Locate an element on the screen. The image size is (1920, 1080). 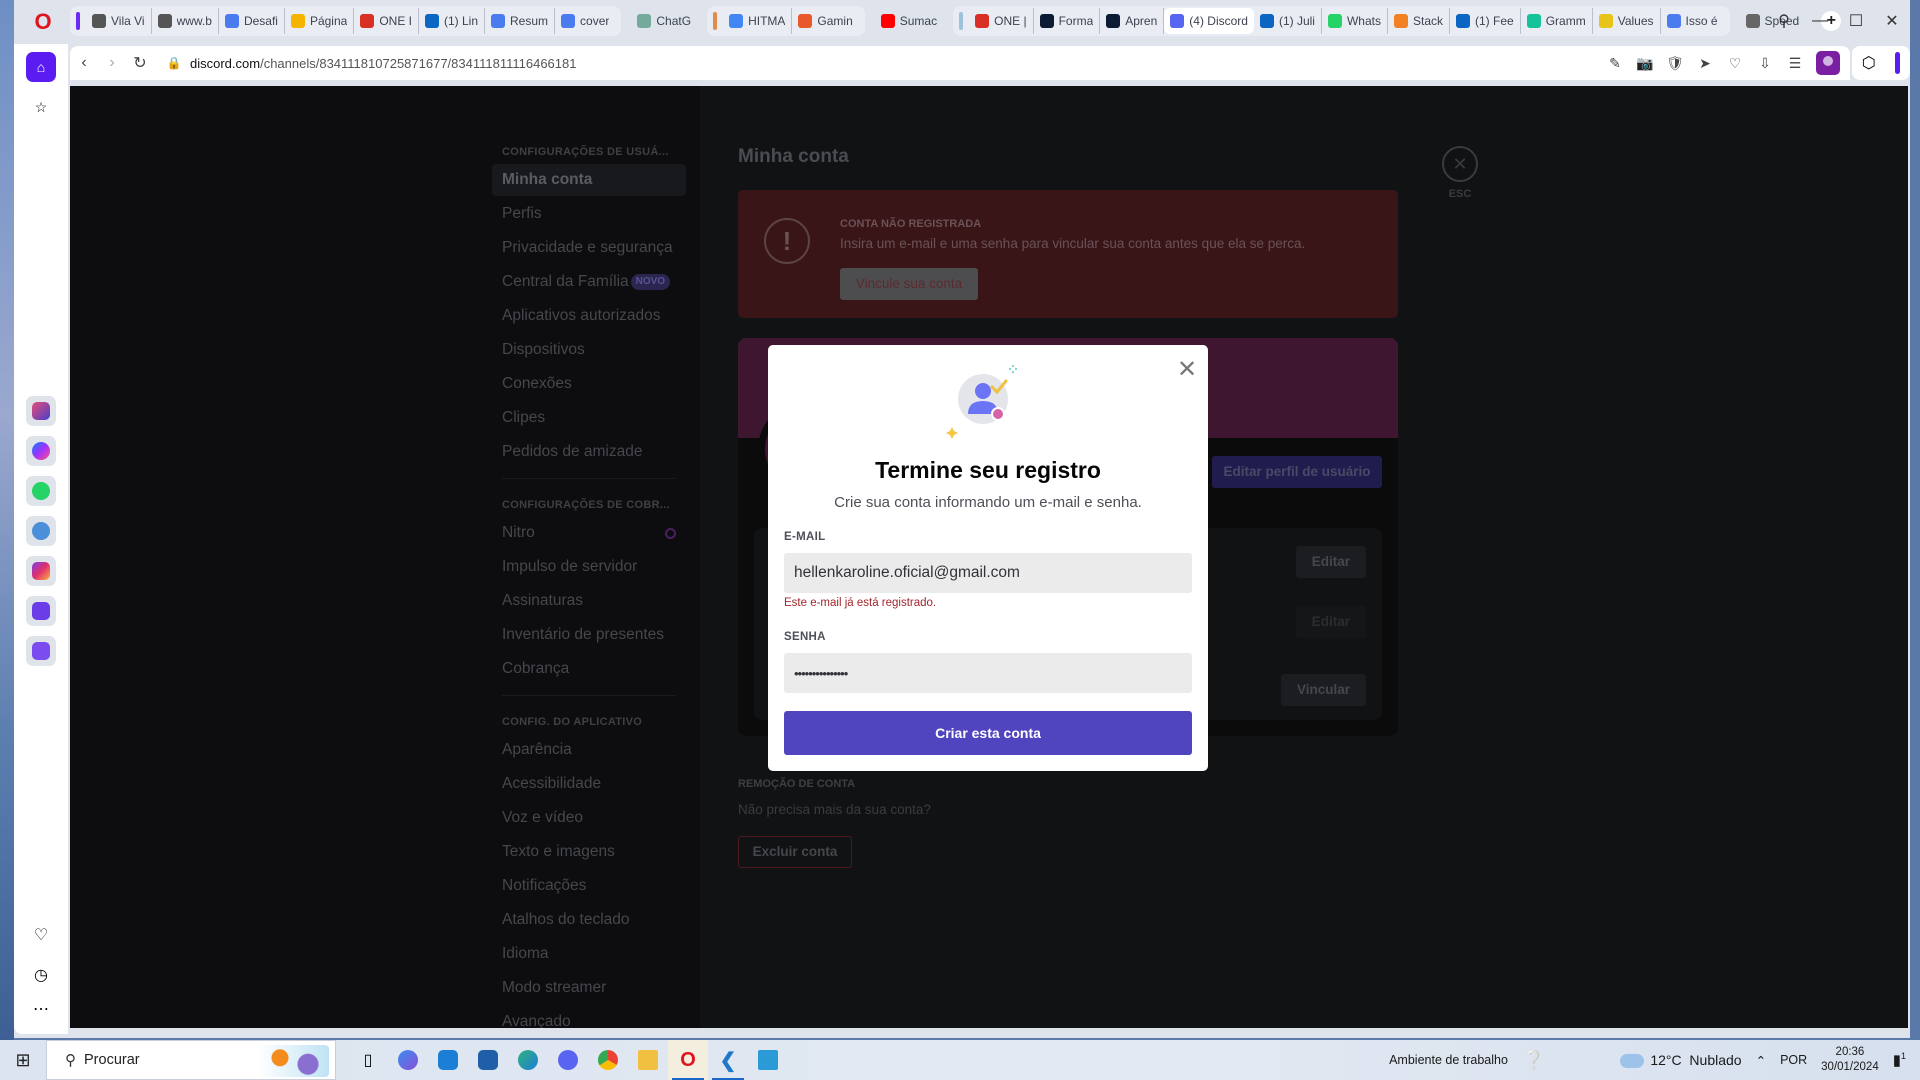
microsoft-store-icon is located at coordinates (488, 1060).